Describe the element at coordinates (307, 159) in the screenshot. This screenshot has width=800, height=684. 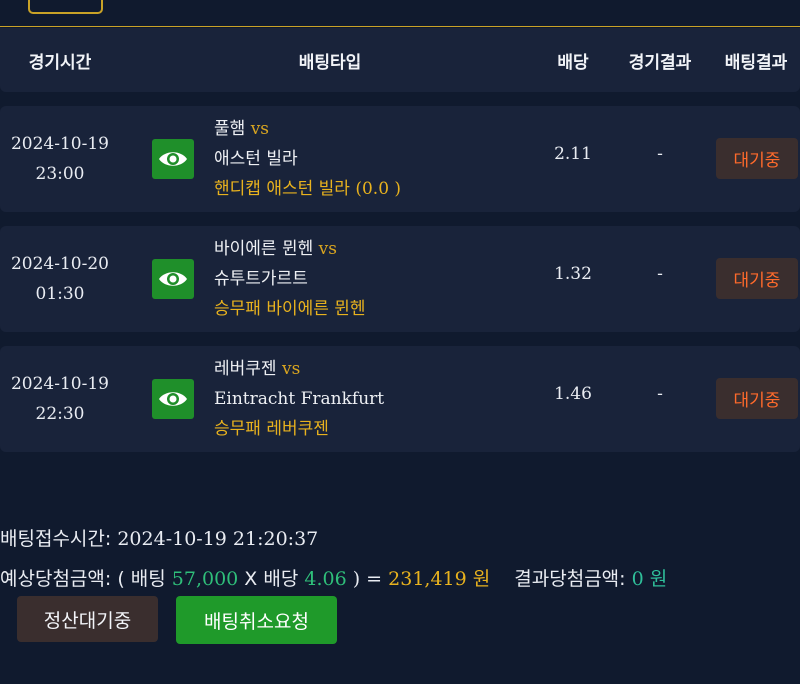
I see `bet-info: 풀햄 vs 애스턴 빌라 핸디캡 애스턴 빌라 (0.0 )` at that location.